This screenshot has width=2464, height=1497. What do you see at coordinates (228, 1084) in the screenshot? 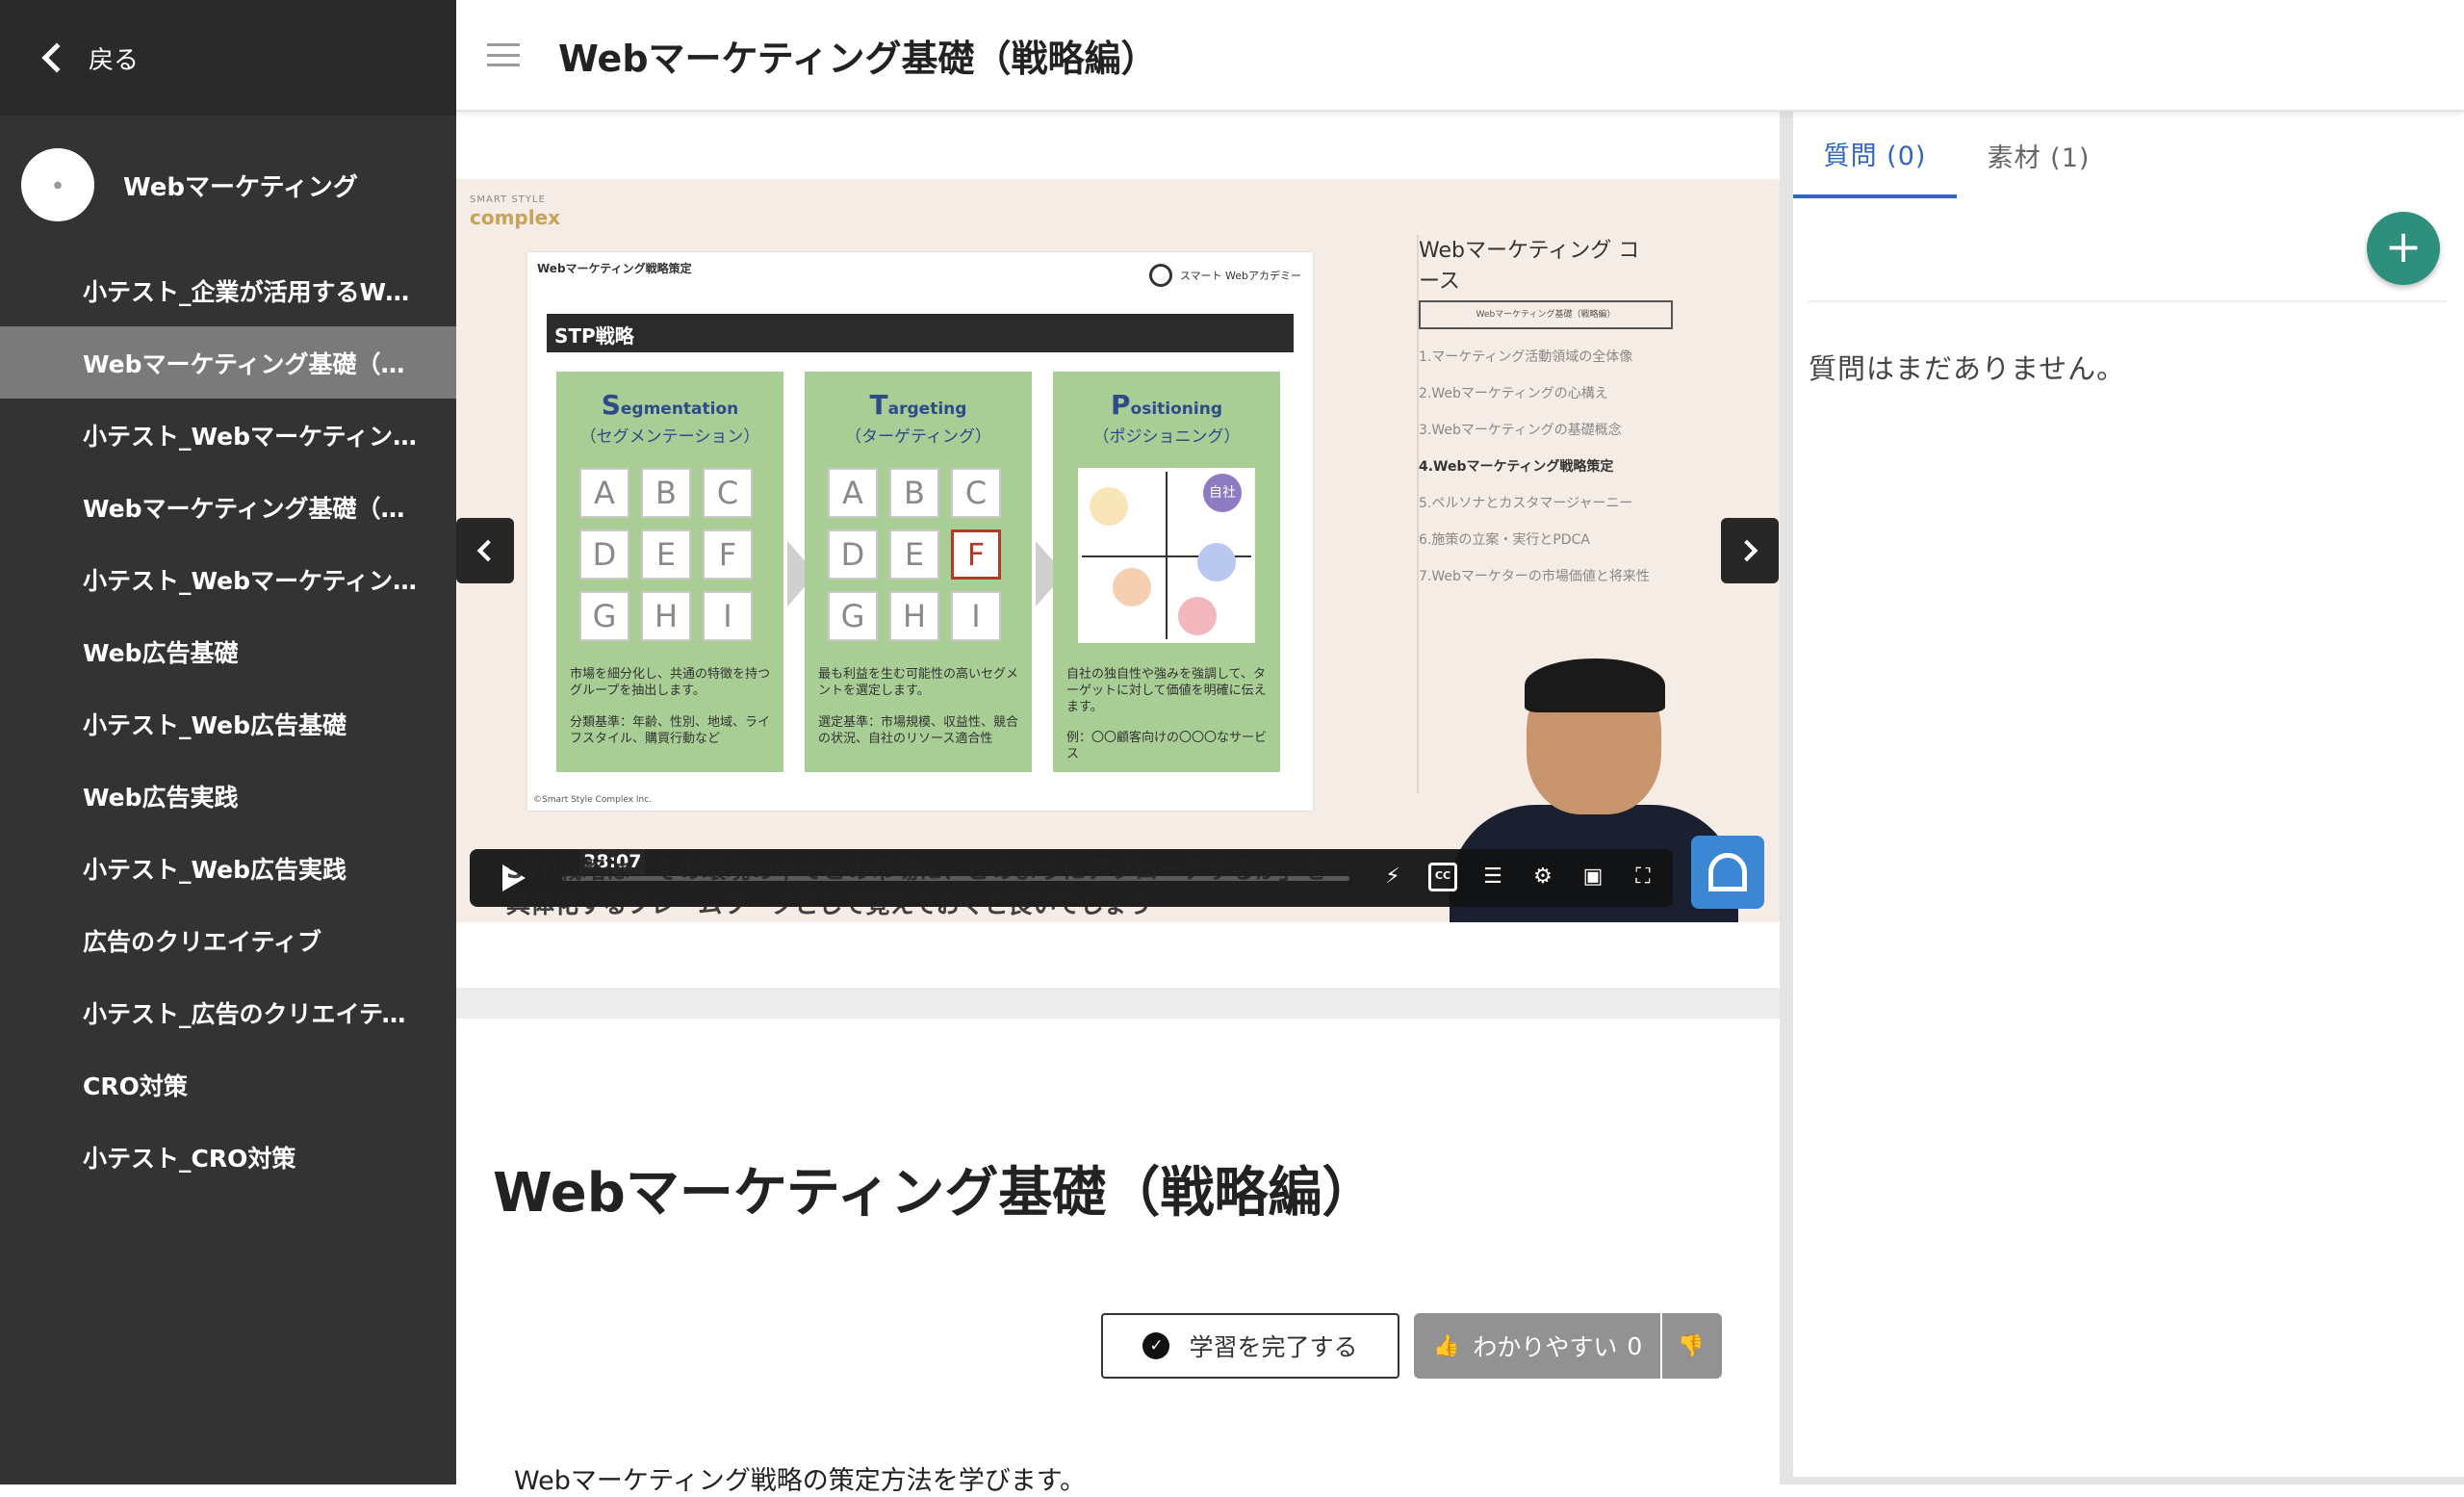
I see `lesson-nav-item: CRO対策` at bounding box center [228, 1084].